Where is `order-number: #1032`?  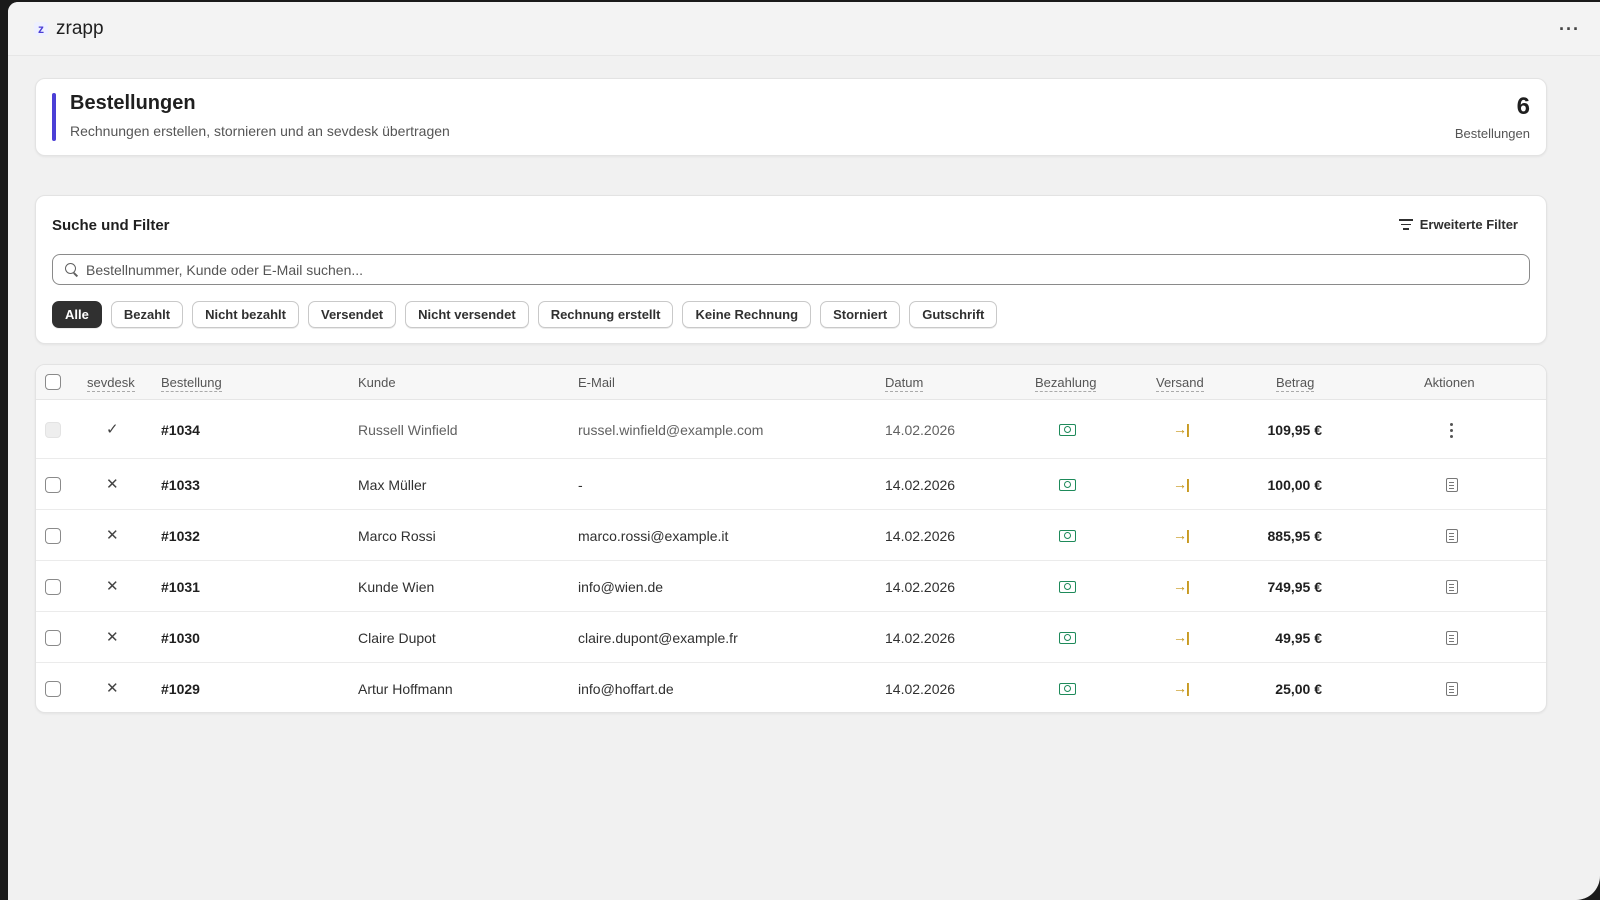
order-number: #1032 is located at coordinates (180, 536).